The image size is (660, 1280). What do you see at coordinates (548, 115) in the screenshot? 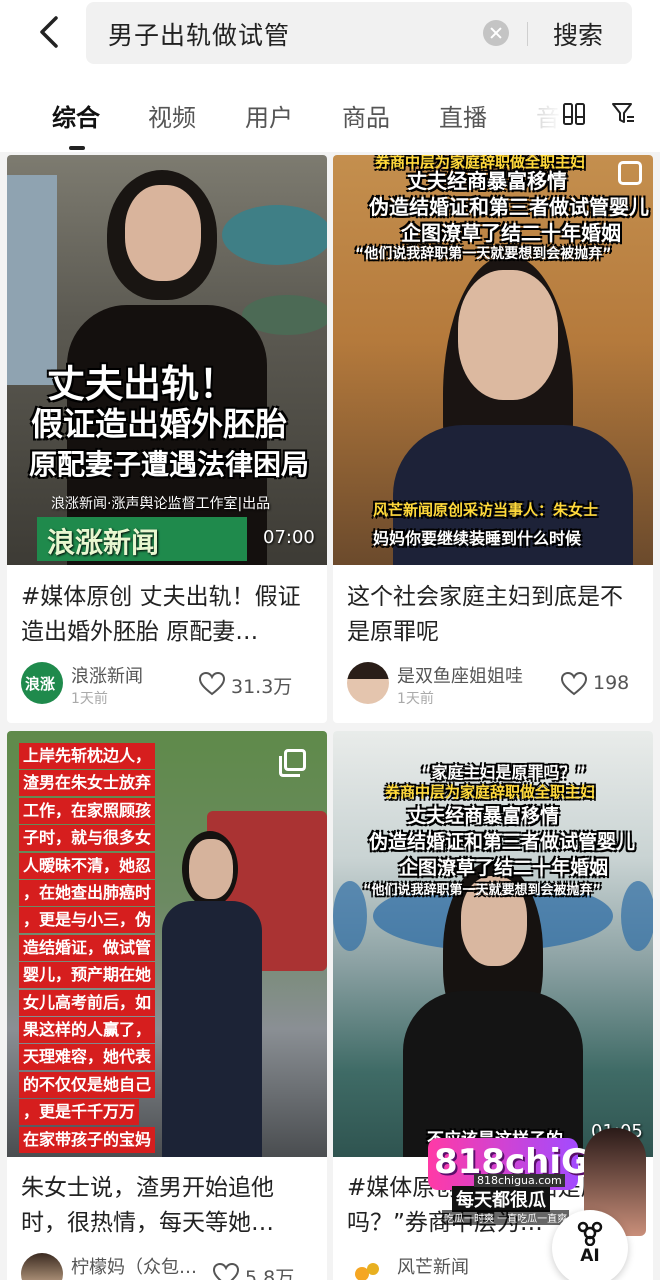
I see `tab-music: 音` at bounding box center [548, 115].